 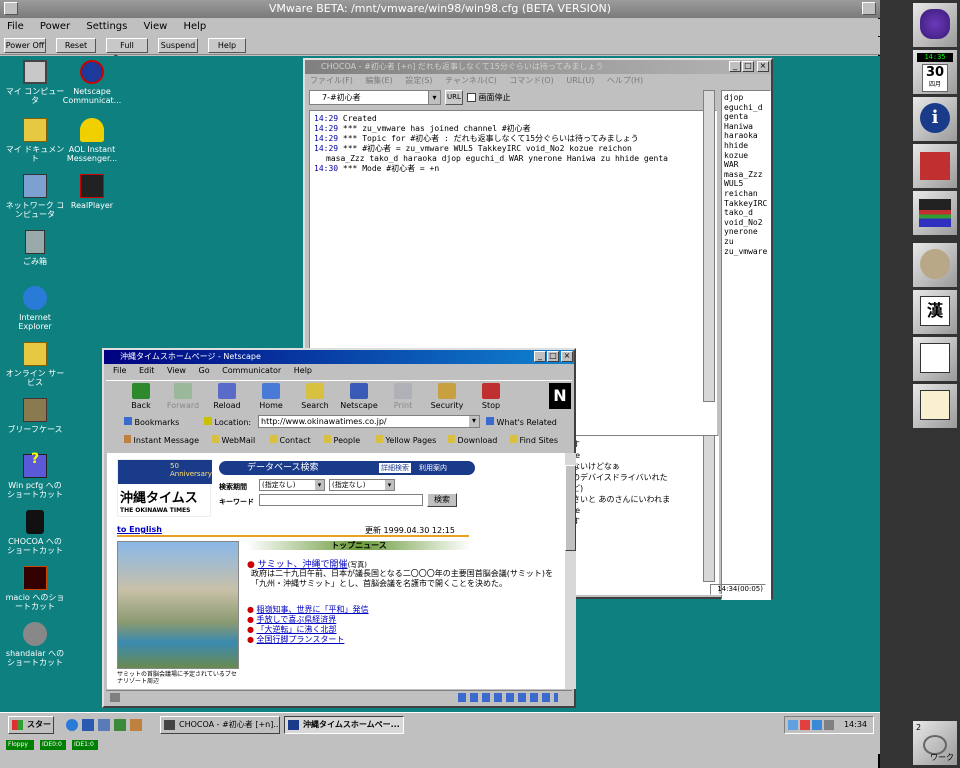 I want to click on search-button: Search, so click(x=315, y=396).